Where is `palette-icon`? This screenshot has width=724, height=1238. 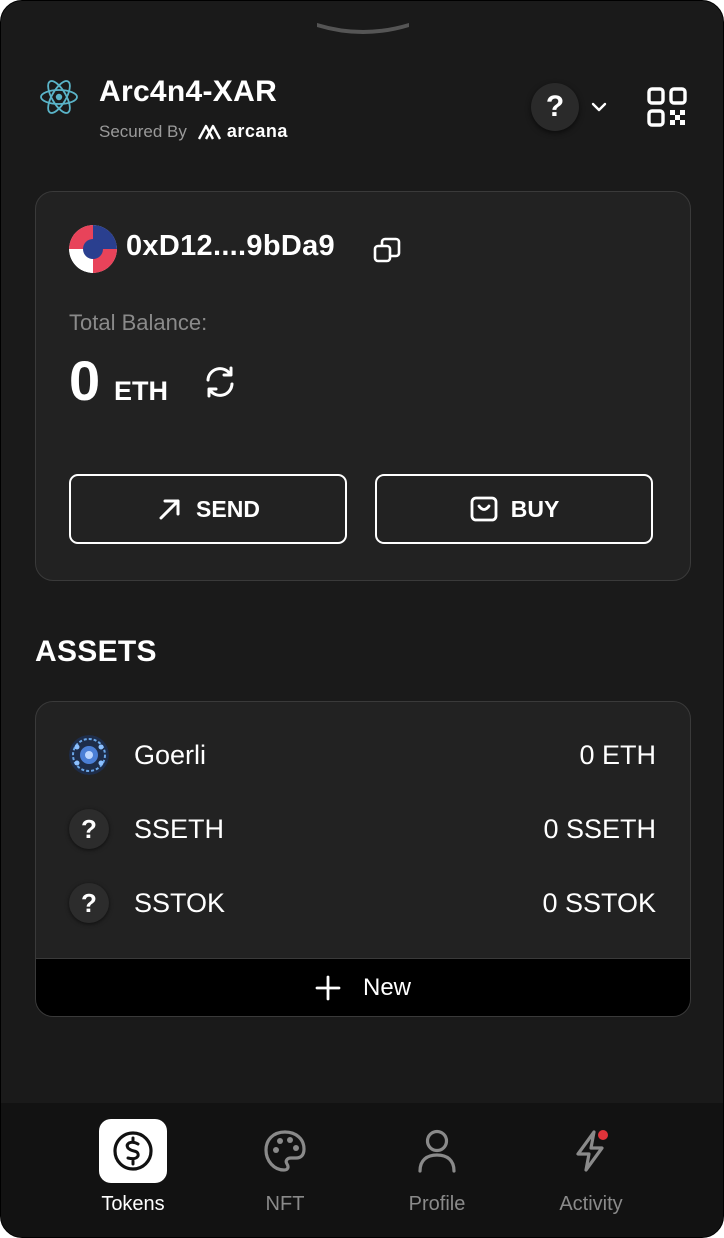 palette-icon is located at coordinates (285, 1151).